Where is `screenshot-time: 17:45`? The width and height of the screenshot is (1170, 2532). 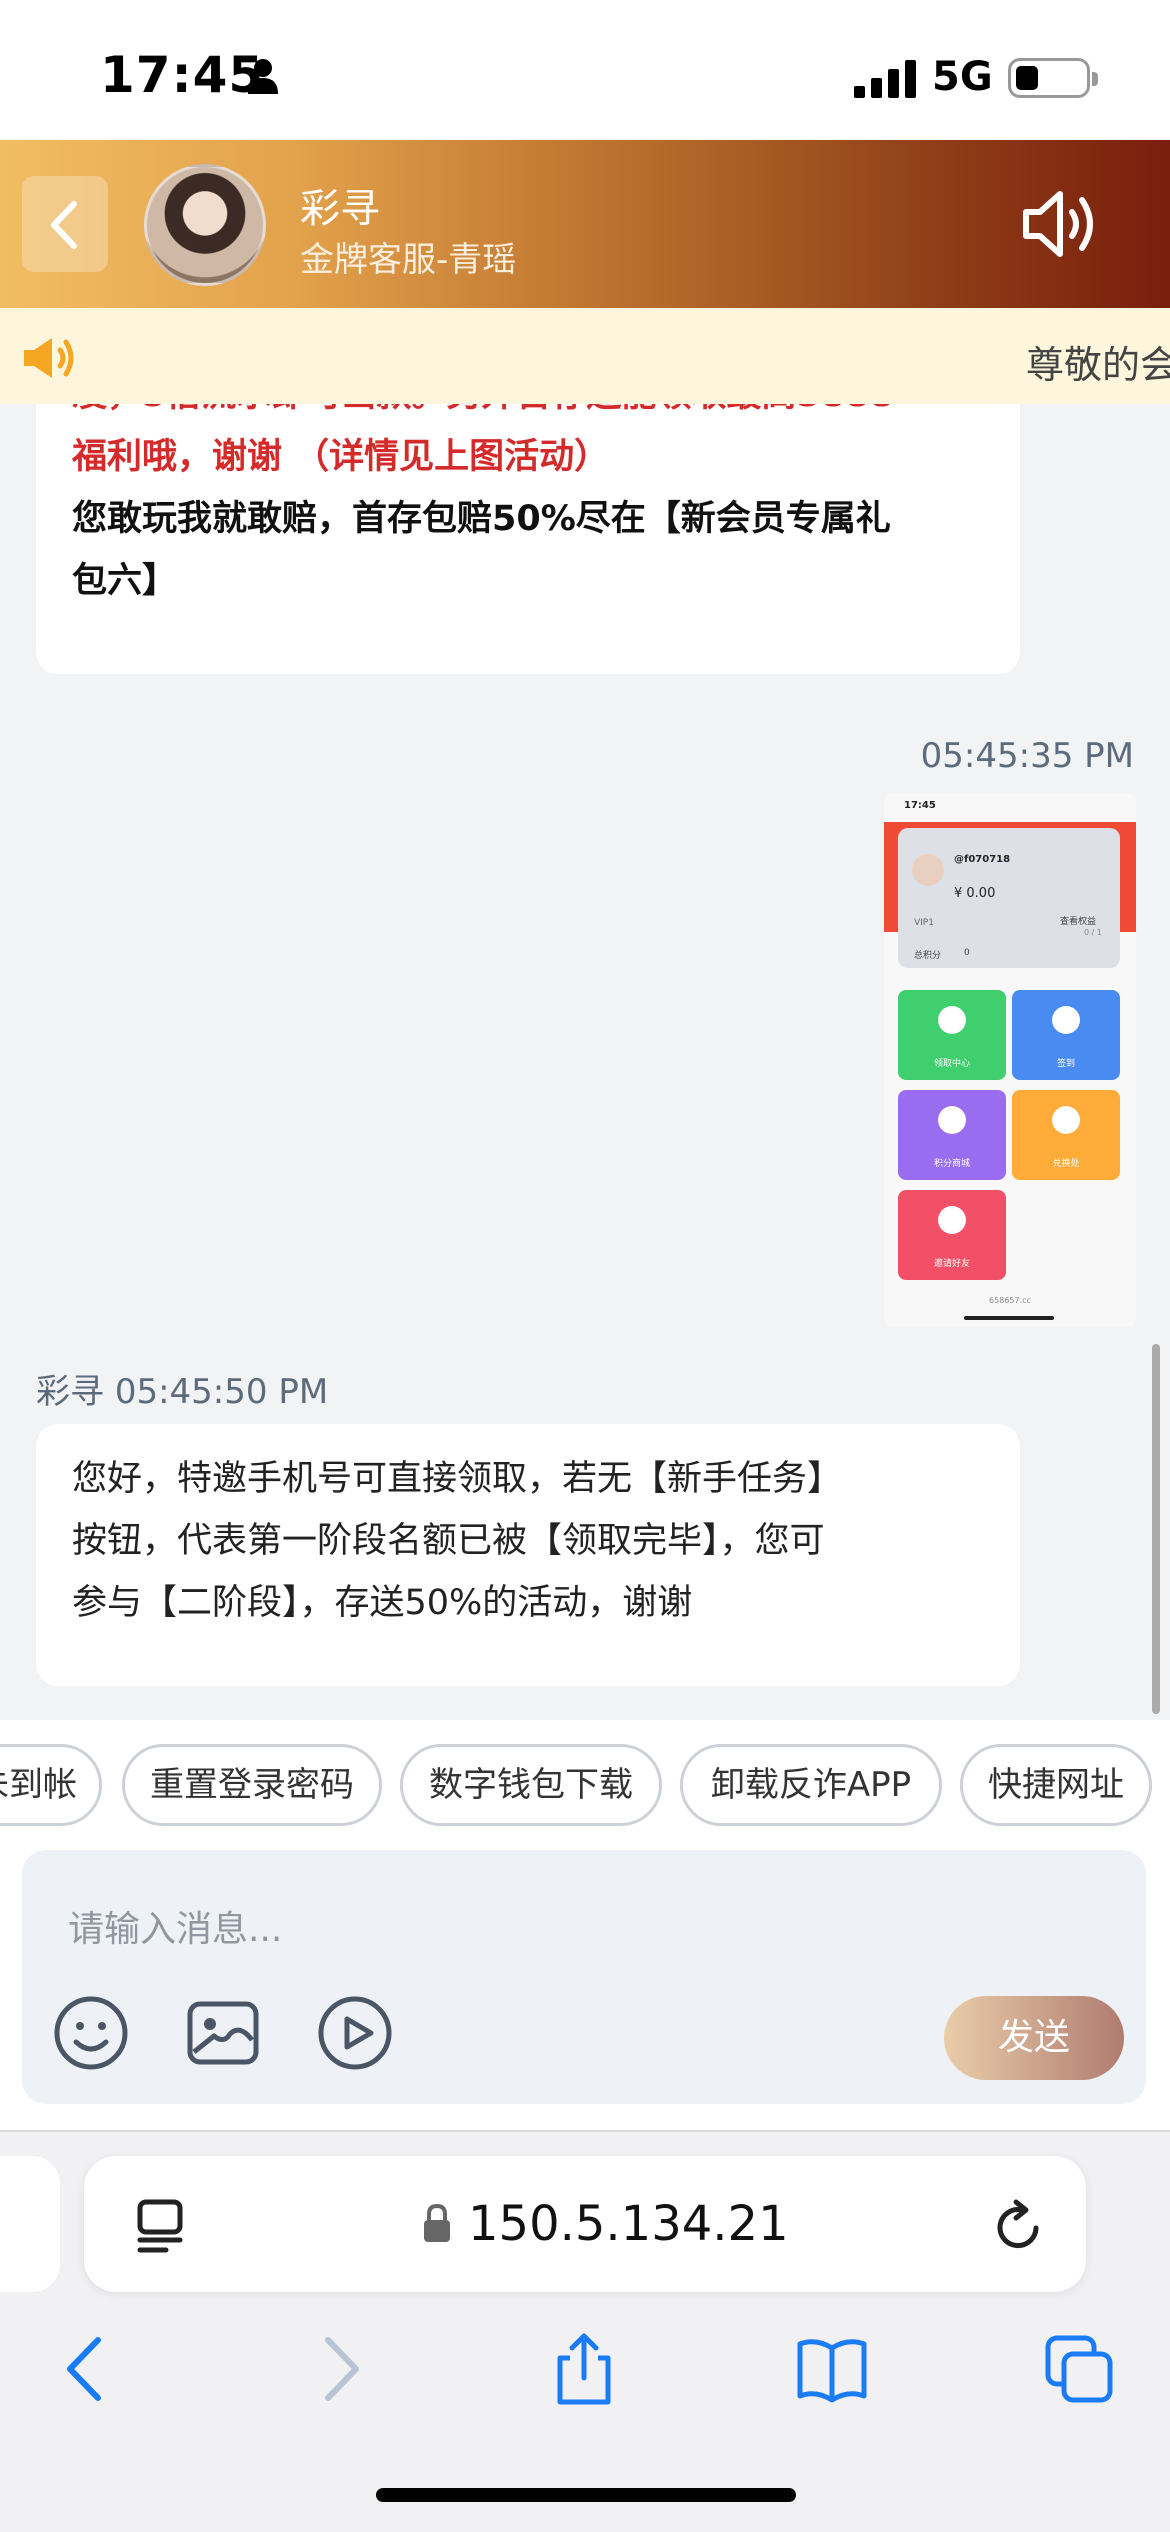
screenshot-time: 17:45 is located at coordinates (920, 805).